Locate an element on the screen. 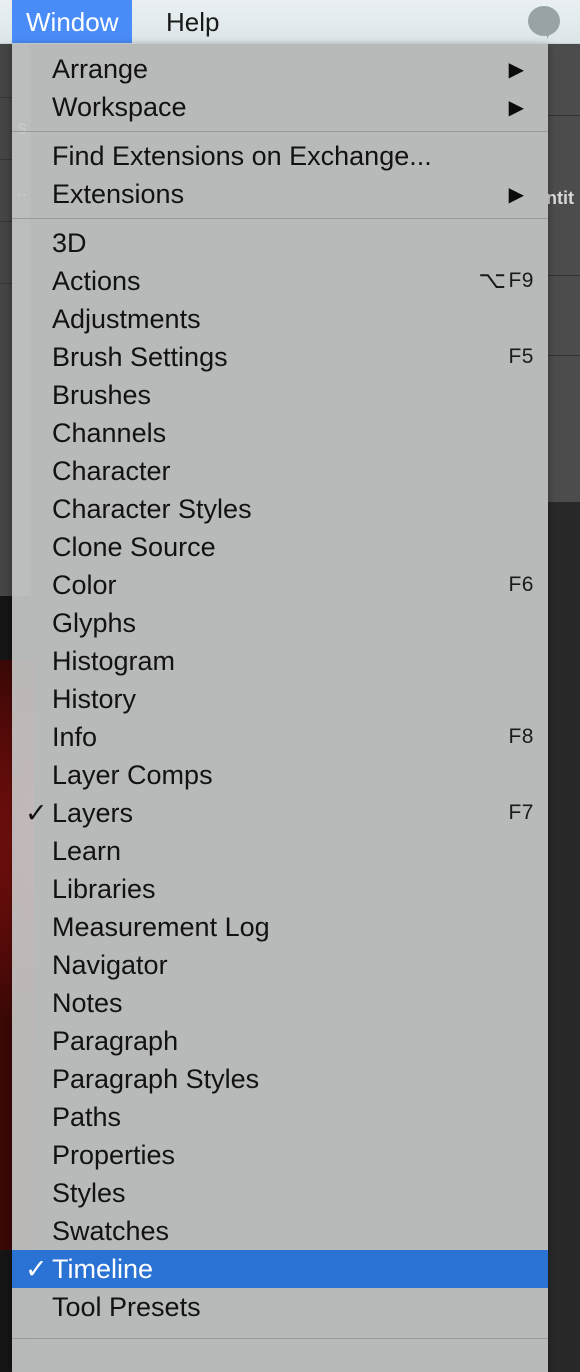  menu-item-label: Tool Presets is located at coordinates (126, 1306).